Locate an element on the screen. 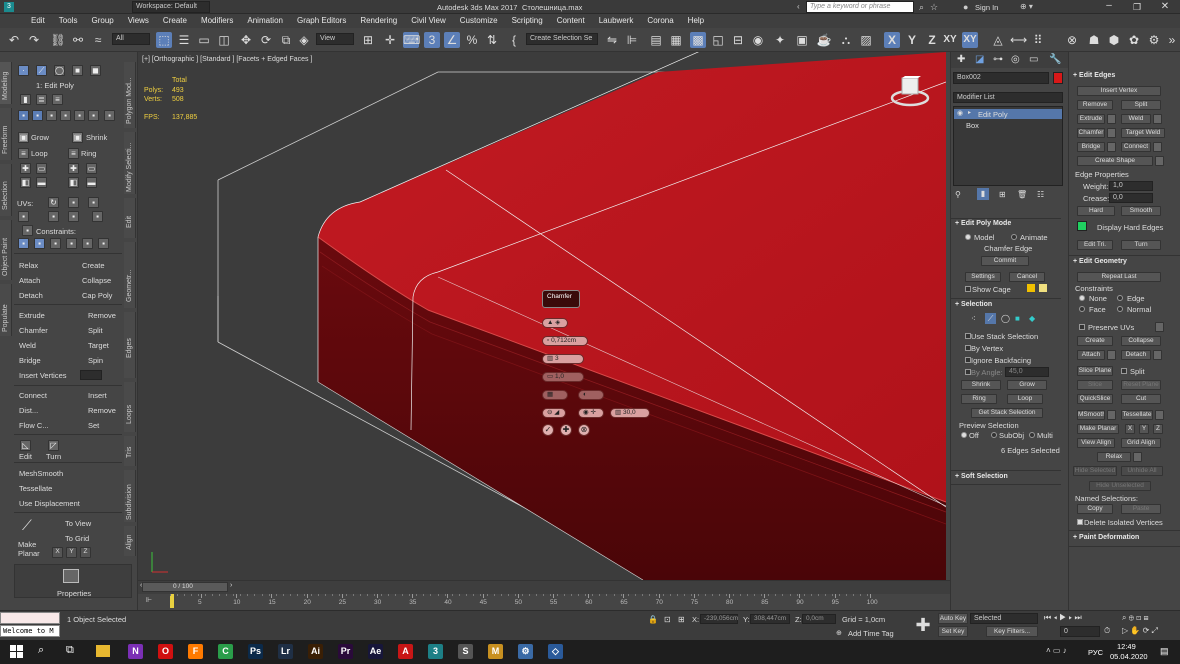 The height and width of the screenshot is (664, 1180). taskbar-app-icon: S is located at coordinates (465, 651).